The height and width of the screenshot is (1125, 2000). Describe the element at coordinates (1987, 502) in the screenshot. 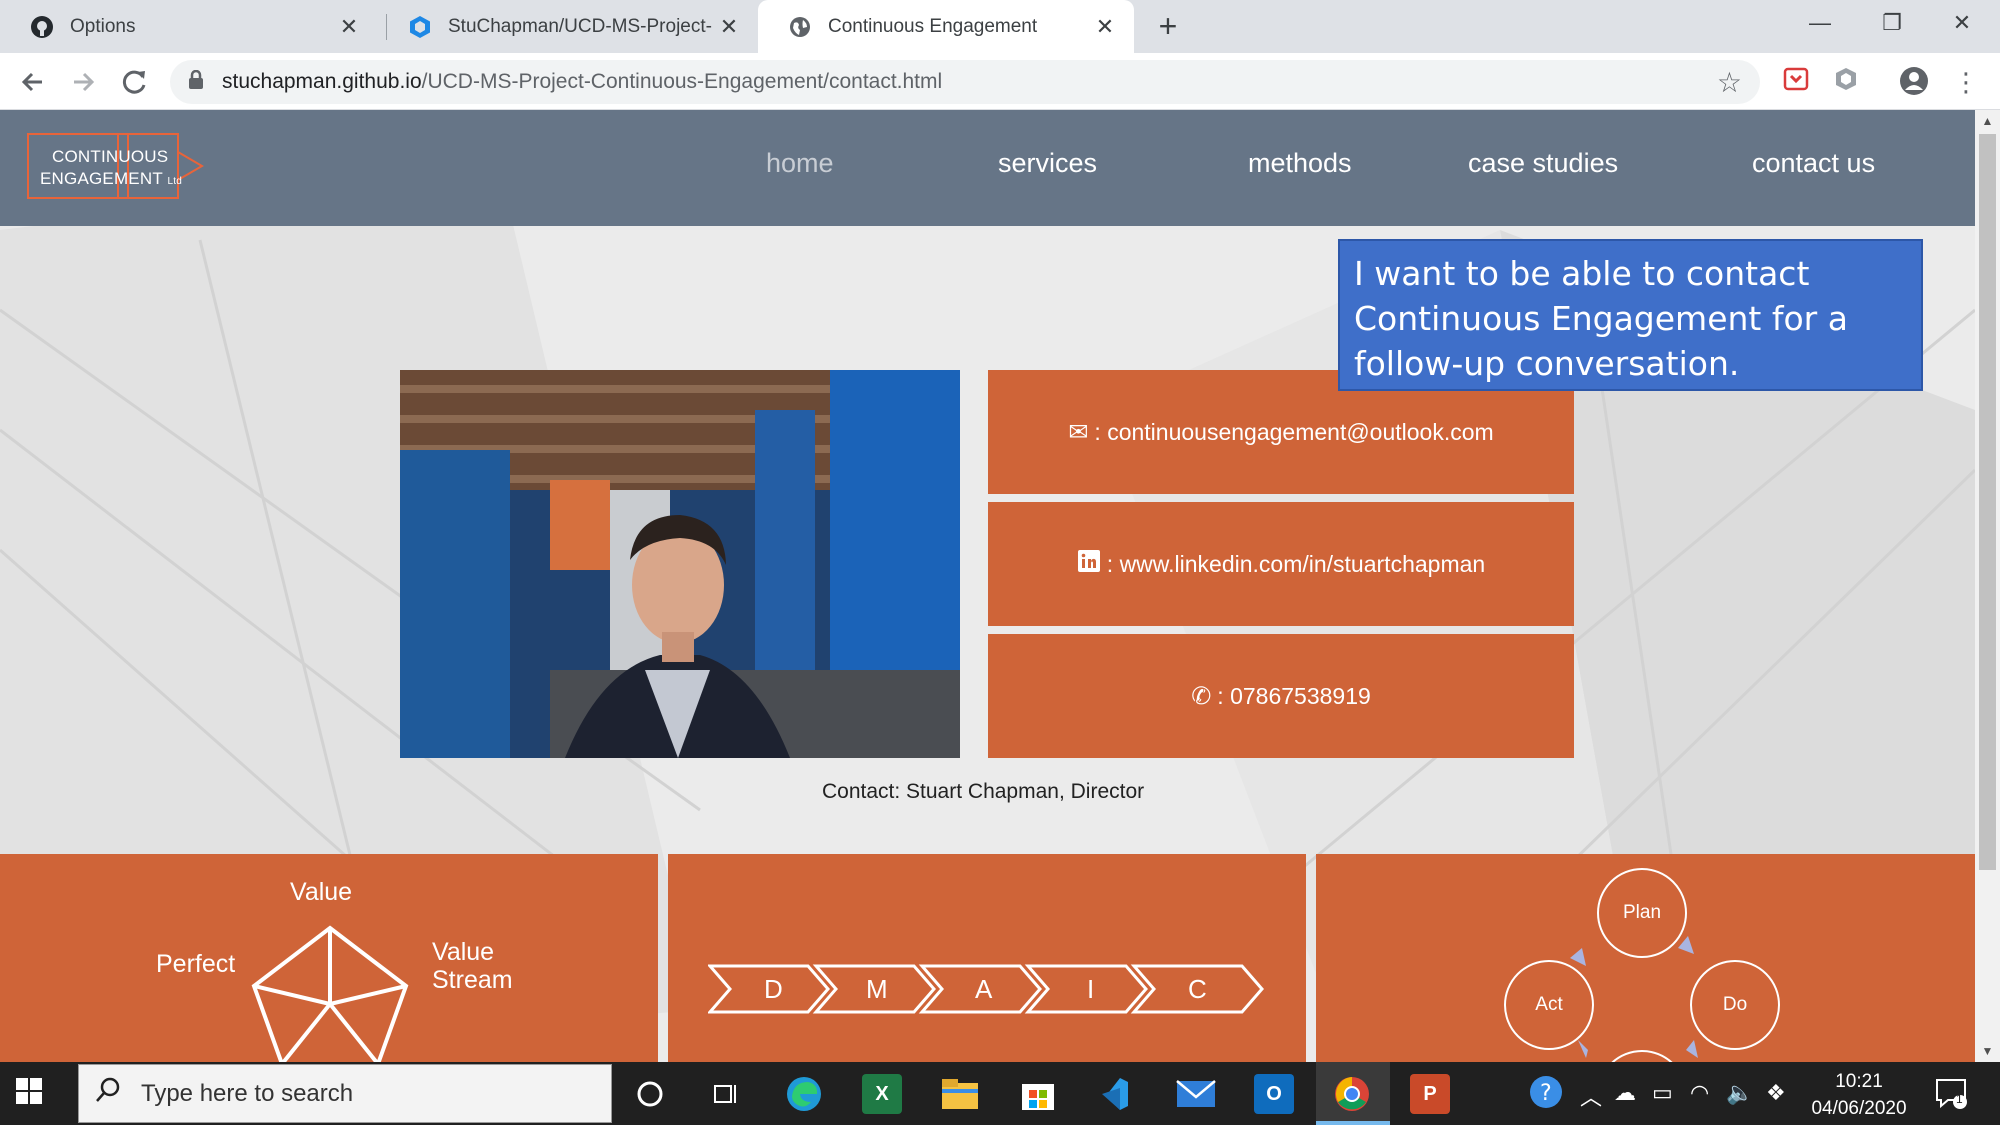

I see `scrollbar-thumb` at that location.